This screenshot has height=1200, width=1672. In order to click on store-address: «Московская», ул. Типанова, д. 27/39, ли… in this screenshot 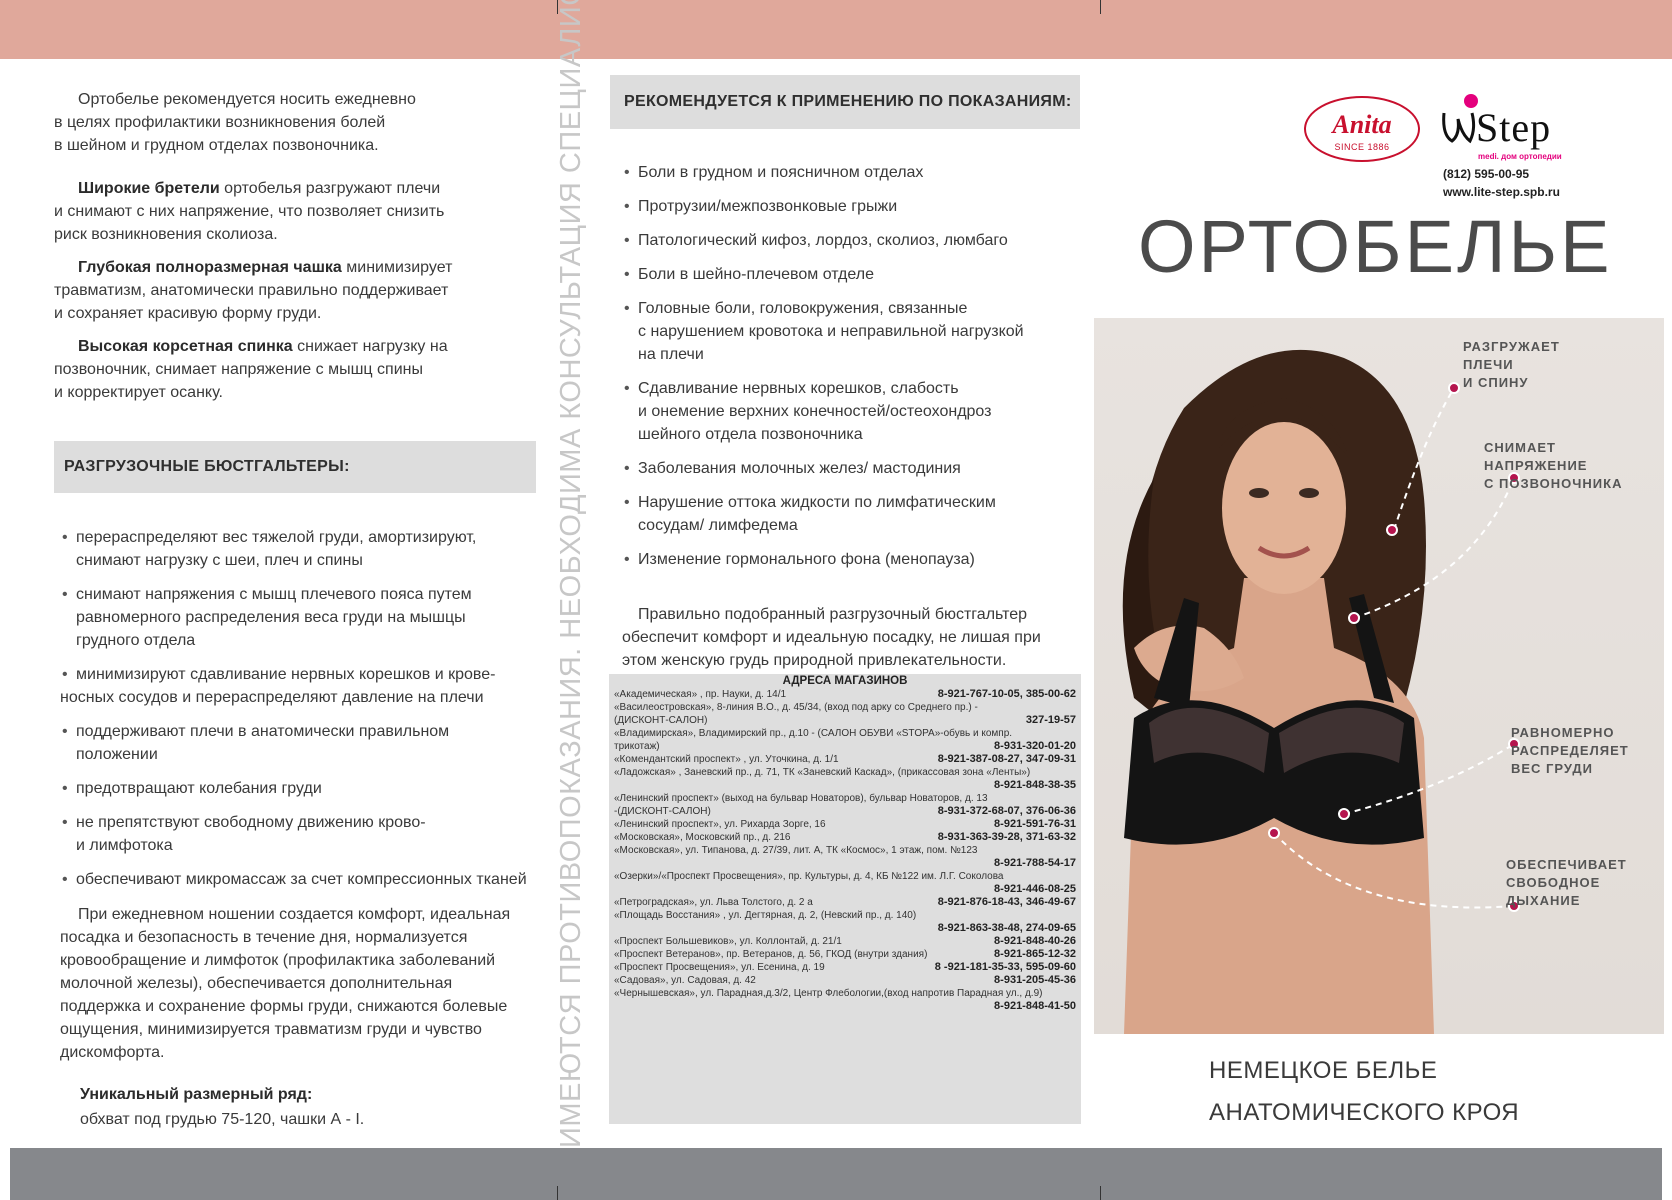, I will do `click(796, 850)`.